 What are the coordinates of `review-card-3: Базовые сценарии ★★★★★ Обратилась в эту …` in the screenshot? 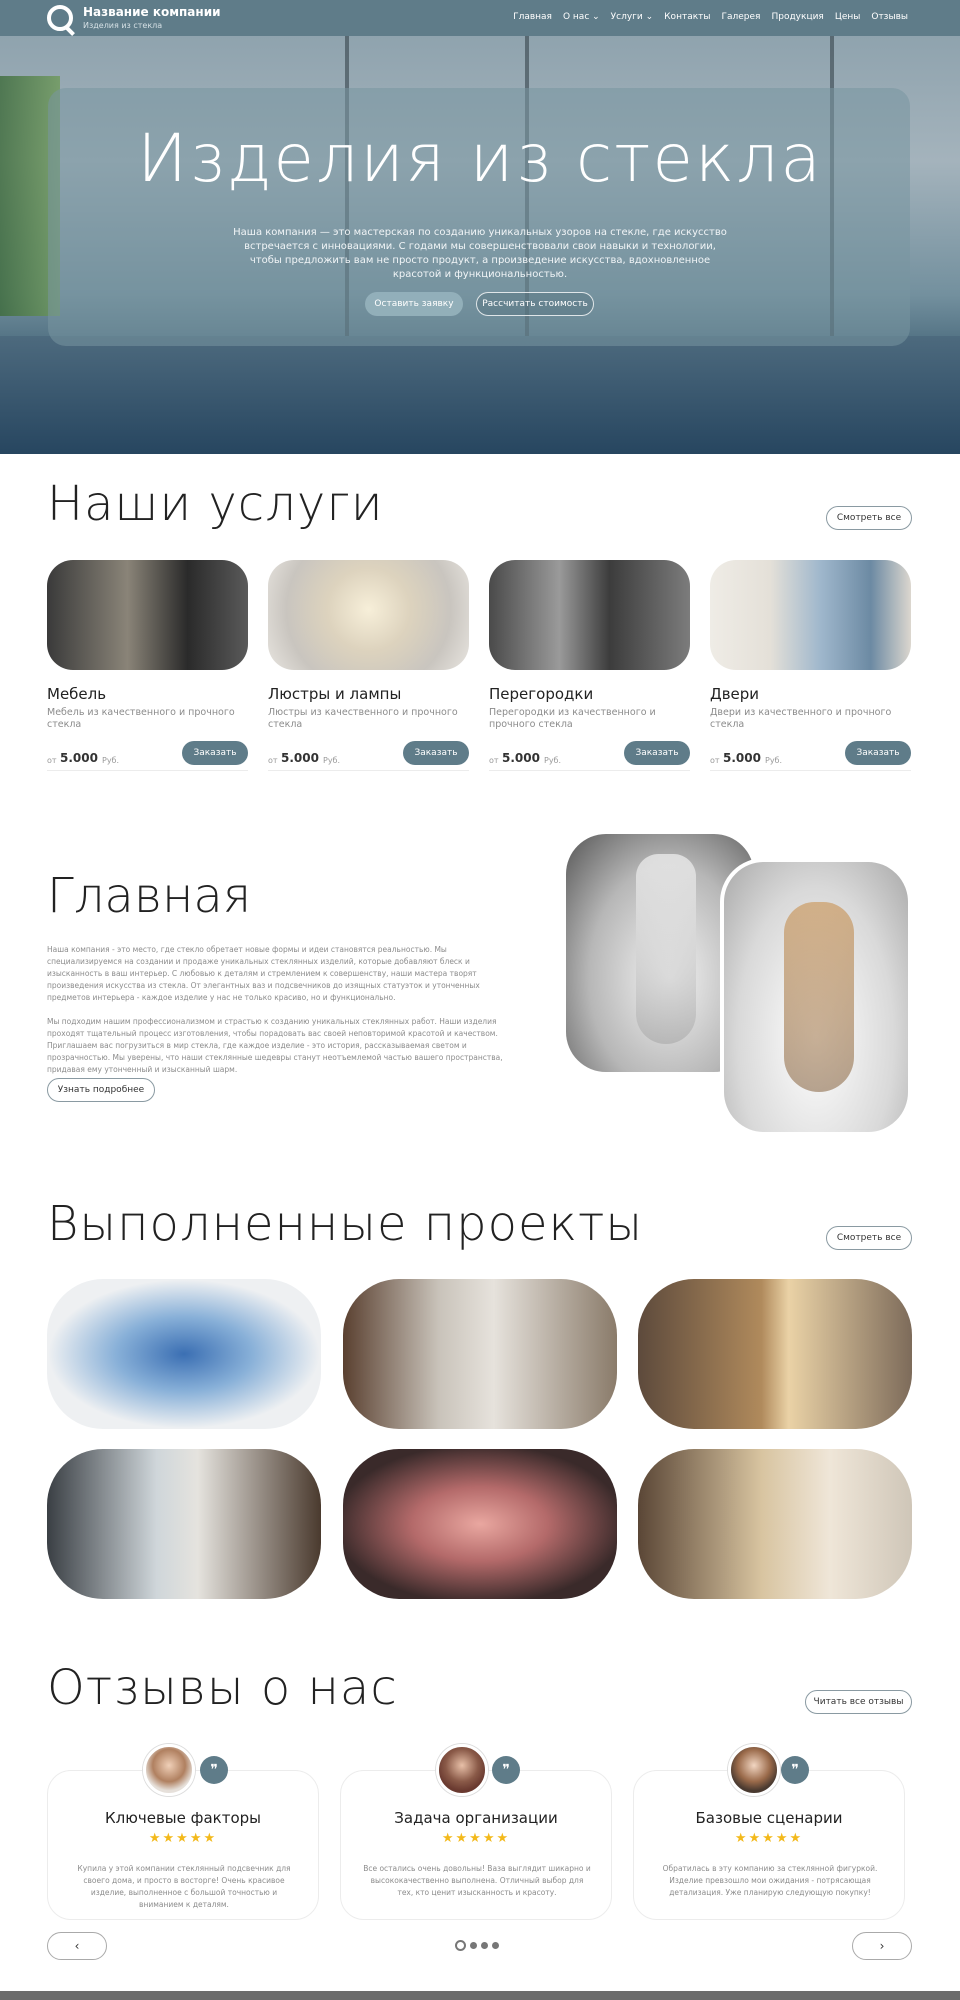 It's located at (769, 1845).